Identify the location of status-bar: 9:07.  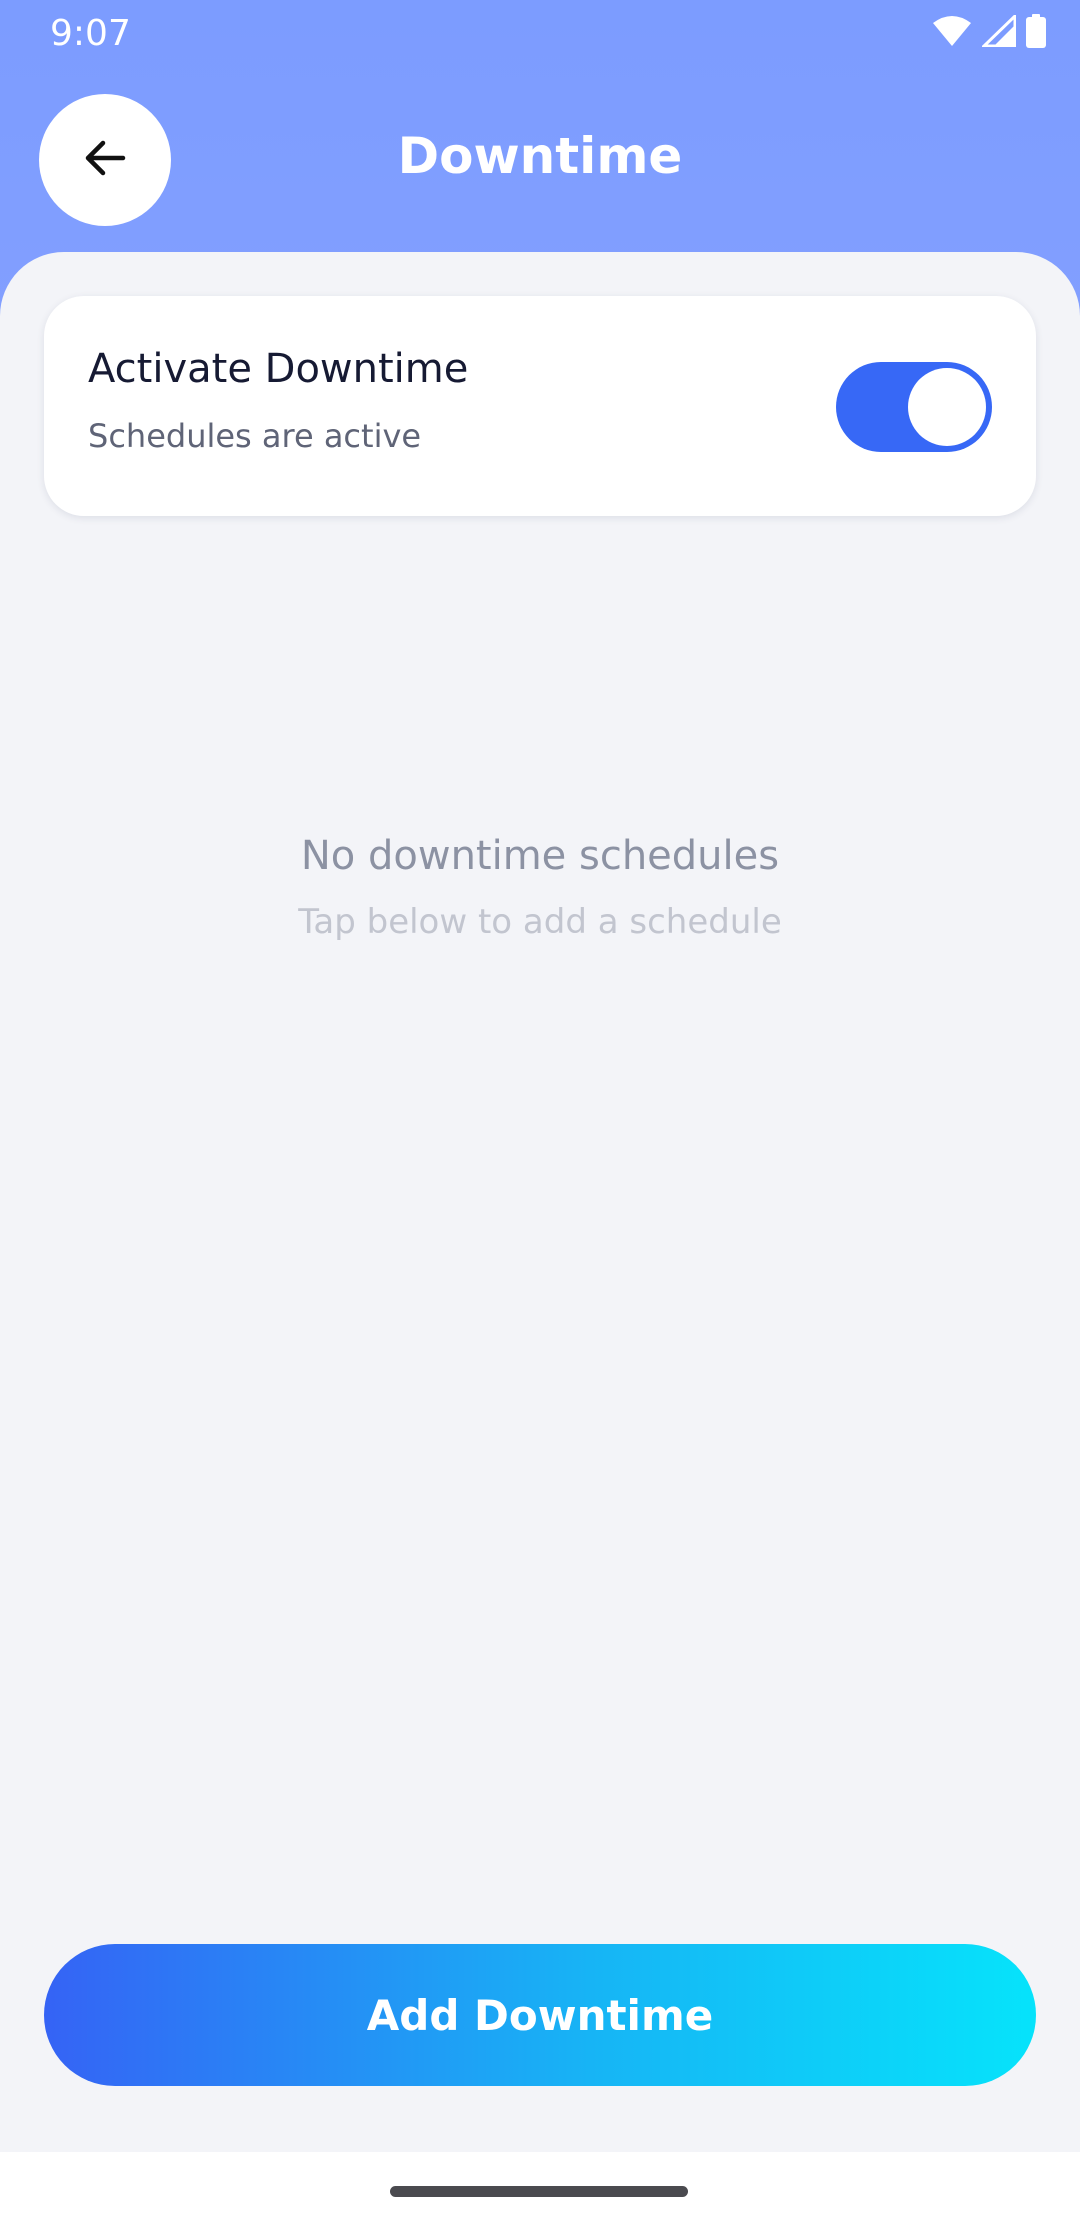
(540, 33).